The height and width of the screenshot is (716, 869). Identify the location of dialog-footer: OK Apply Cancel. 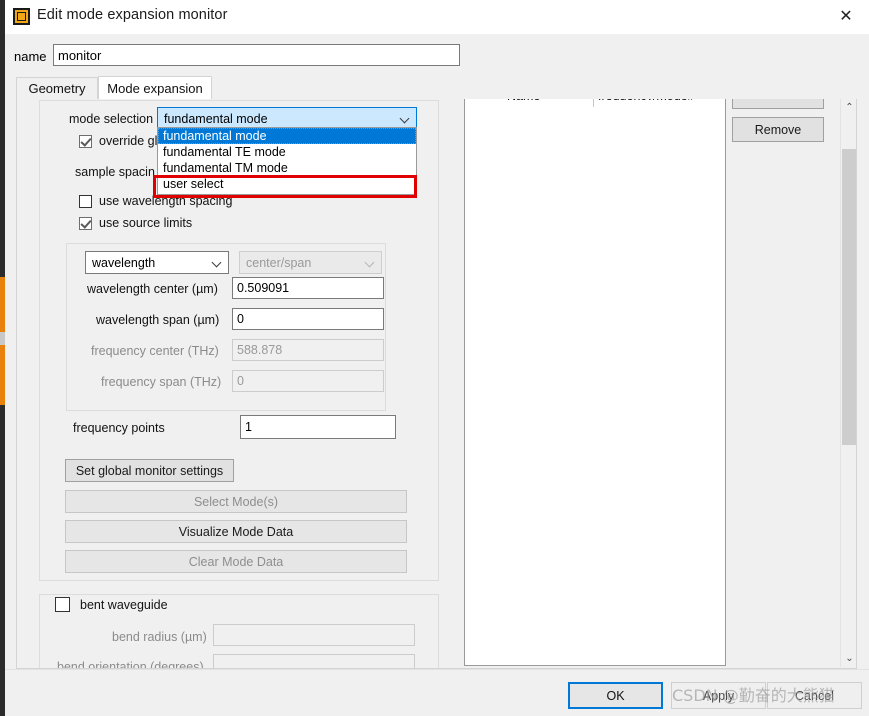
(437, 692).